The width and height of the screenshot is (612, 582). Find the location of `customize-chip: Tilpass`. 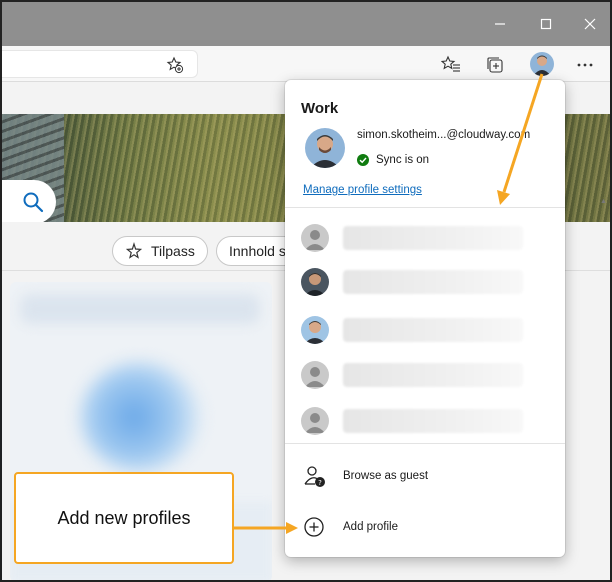

customize-chip: Tilpass is located at coordinates (160, 251).